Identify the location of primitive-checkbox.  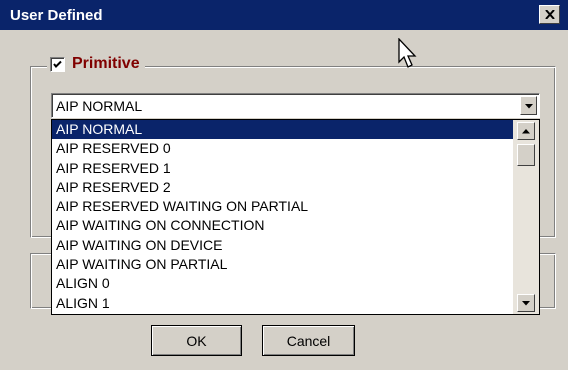
(57, 64).